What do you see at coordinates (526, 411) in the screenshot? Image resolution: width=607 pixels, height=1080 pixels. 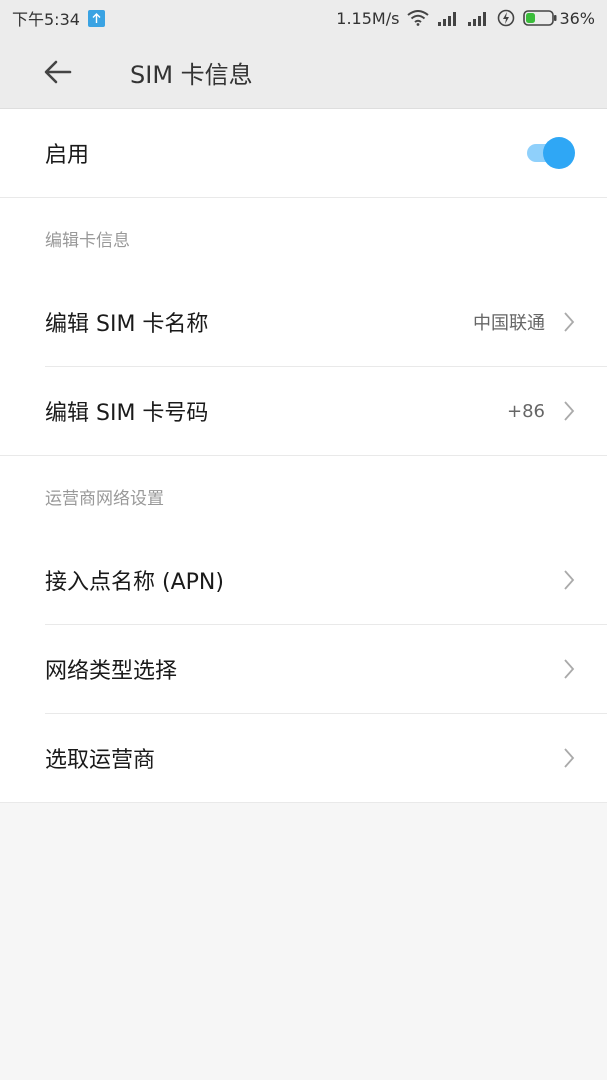 I see `sim-number-value: +86` at bounding box center [526, 411].